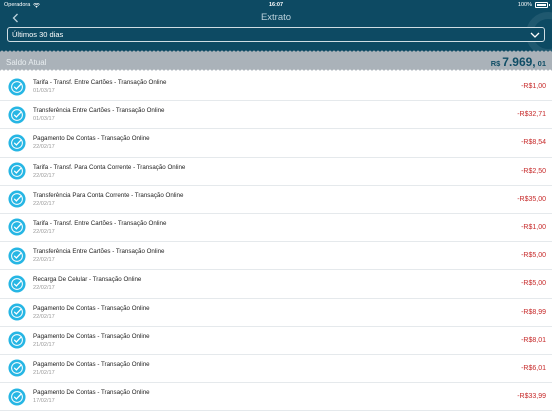  I want to click on period-select: Últimos 30 dias, so click(276, 34).